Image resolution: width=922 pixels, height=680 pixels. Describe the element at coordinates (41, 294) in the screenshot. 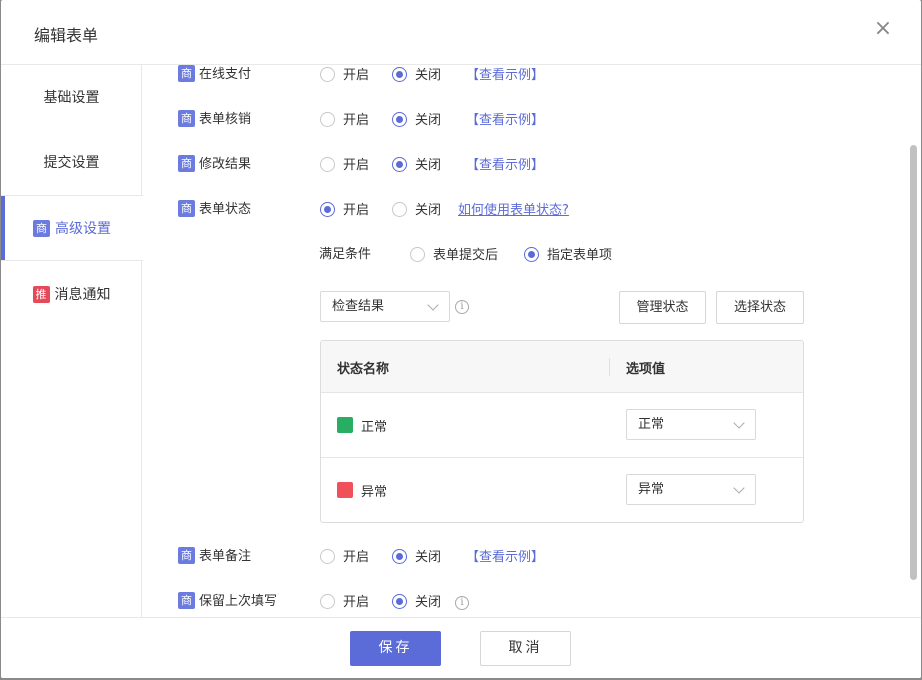

I see `promote-badge-icon: 推` at that location.